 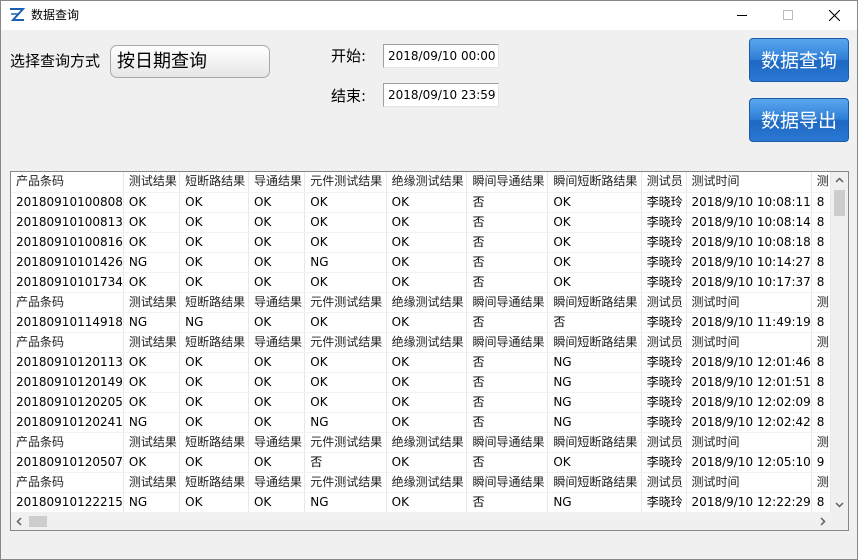 I want to click on table-cell: 2018/9/10 12:01:46, so click(x=749, y=362).